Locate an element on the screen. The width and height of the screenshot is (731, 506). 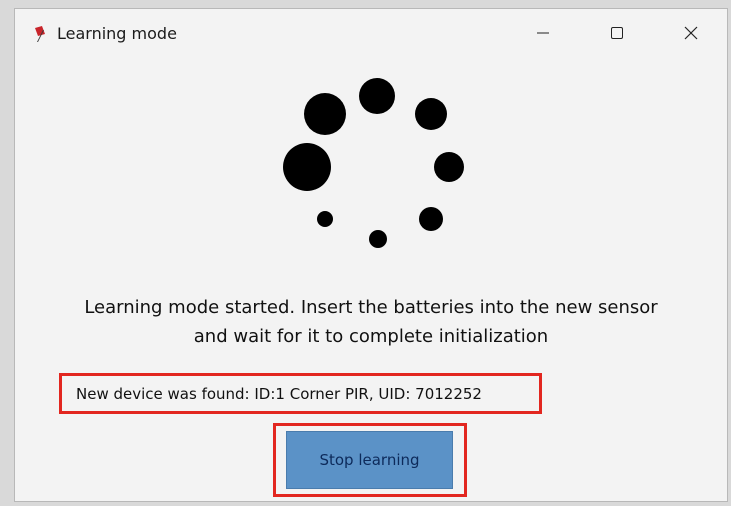
window-title: Learning mode is located at coordinates (117, 33).